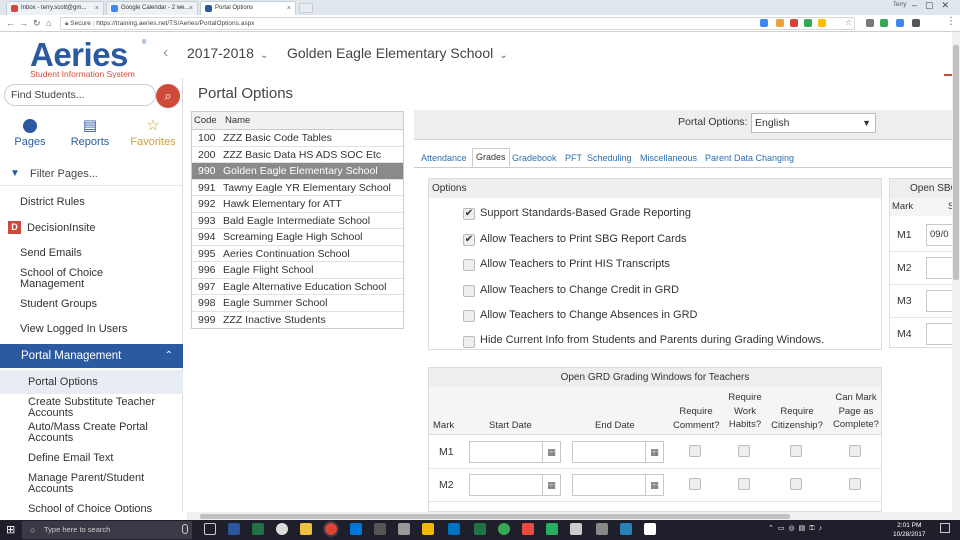 The image size is (960, 540). Describe the element at coordinates (205, 121) in the screenshot. I see `col-code: Code` at that location.